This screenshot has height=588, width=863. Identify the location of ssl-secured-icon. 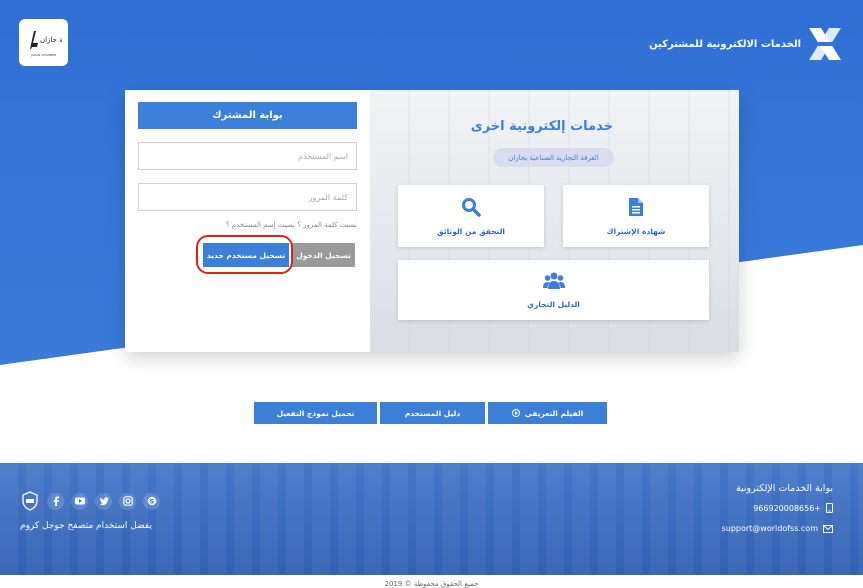
(30, 501).